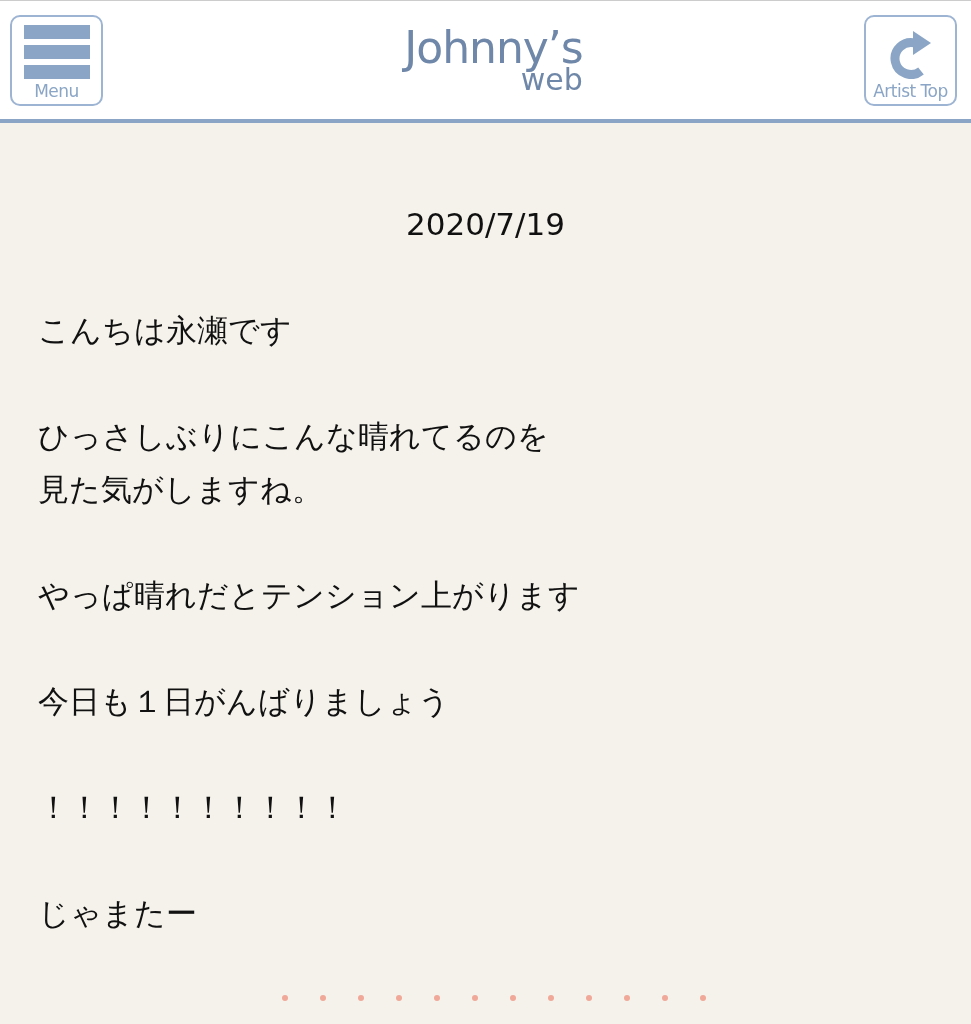 Image resolution: width=971 pixels, height=1024 pixels. What do you see at coordinates (165, 330) in the screenshot?
I see `post-paragraph: こんちは永瀬です` at bounding box center [165, 330].